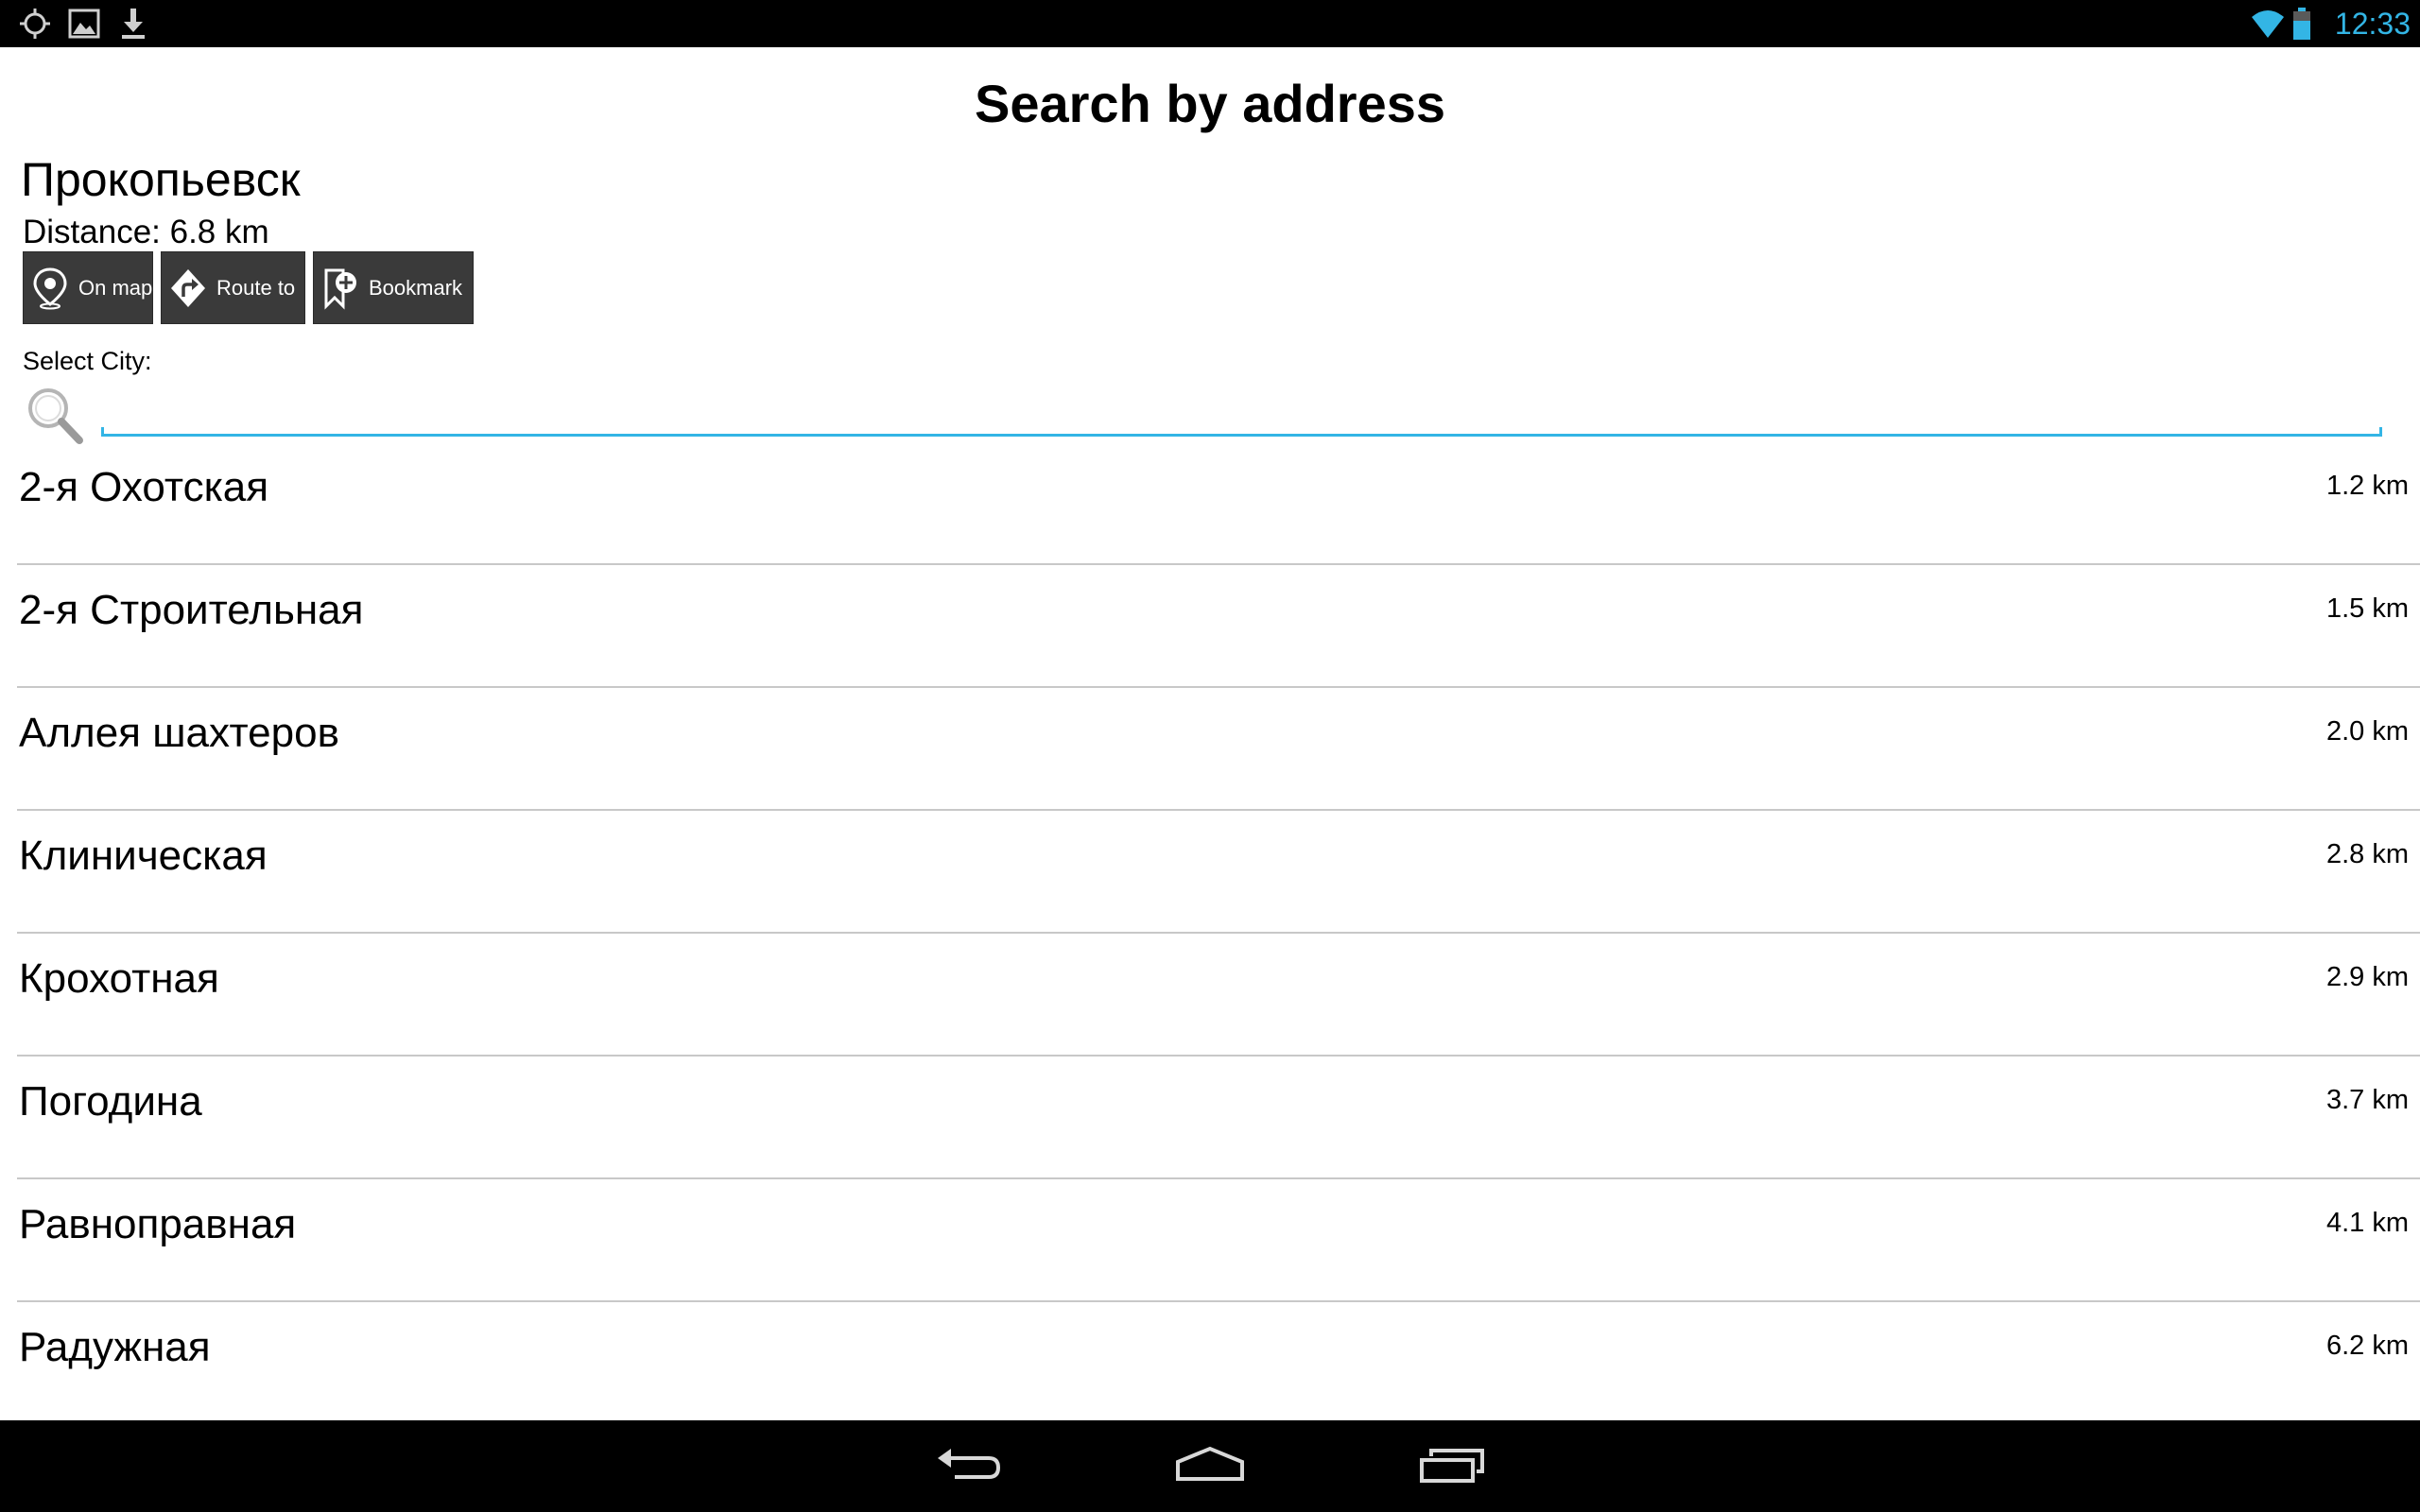 This screenshot has width=2420, height=1512. Describe the element at coordinates (50, 287) in the screenshot. I see `map-pin-icon` at that location.